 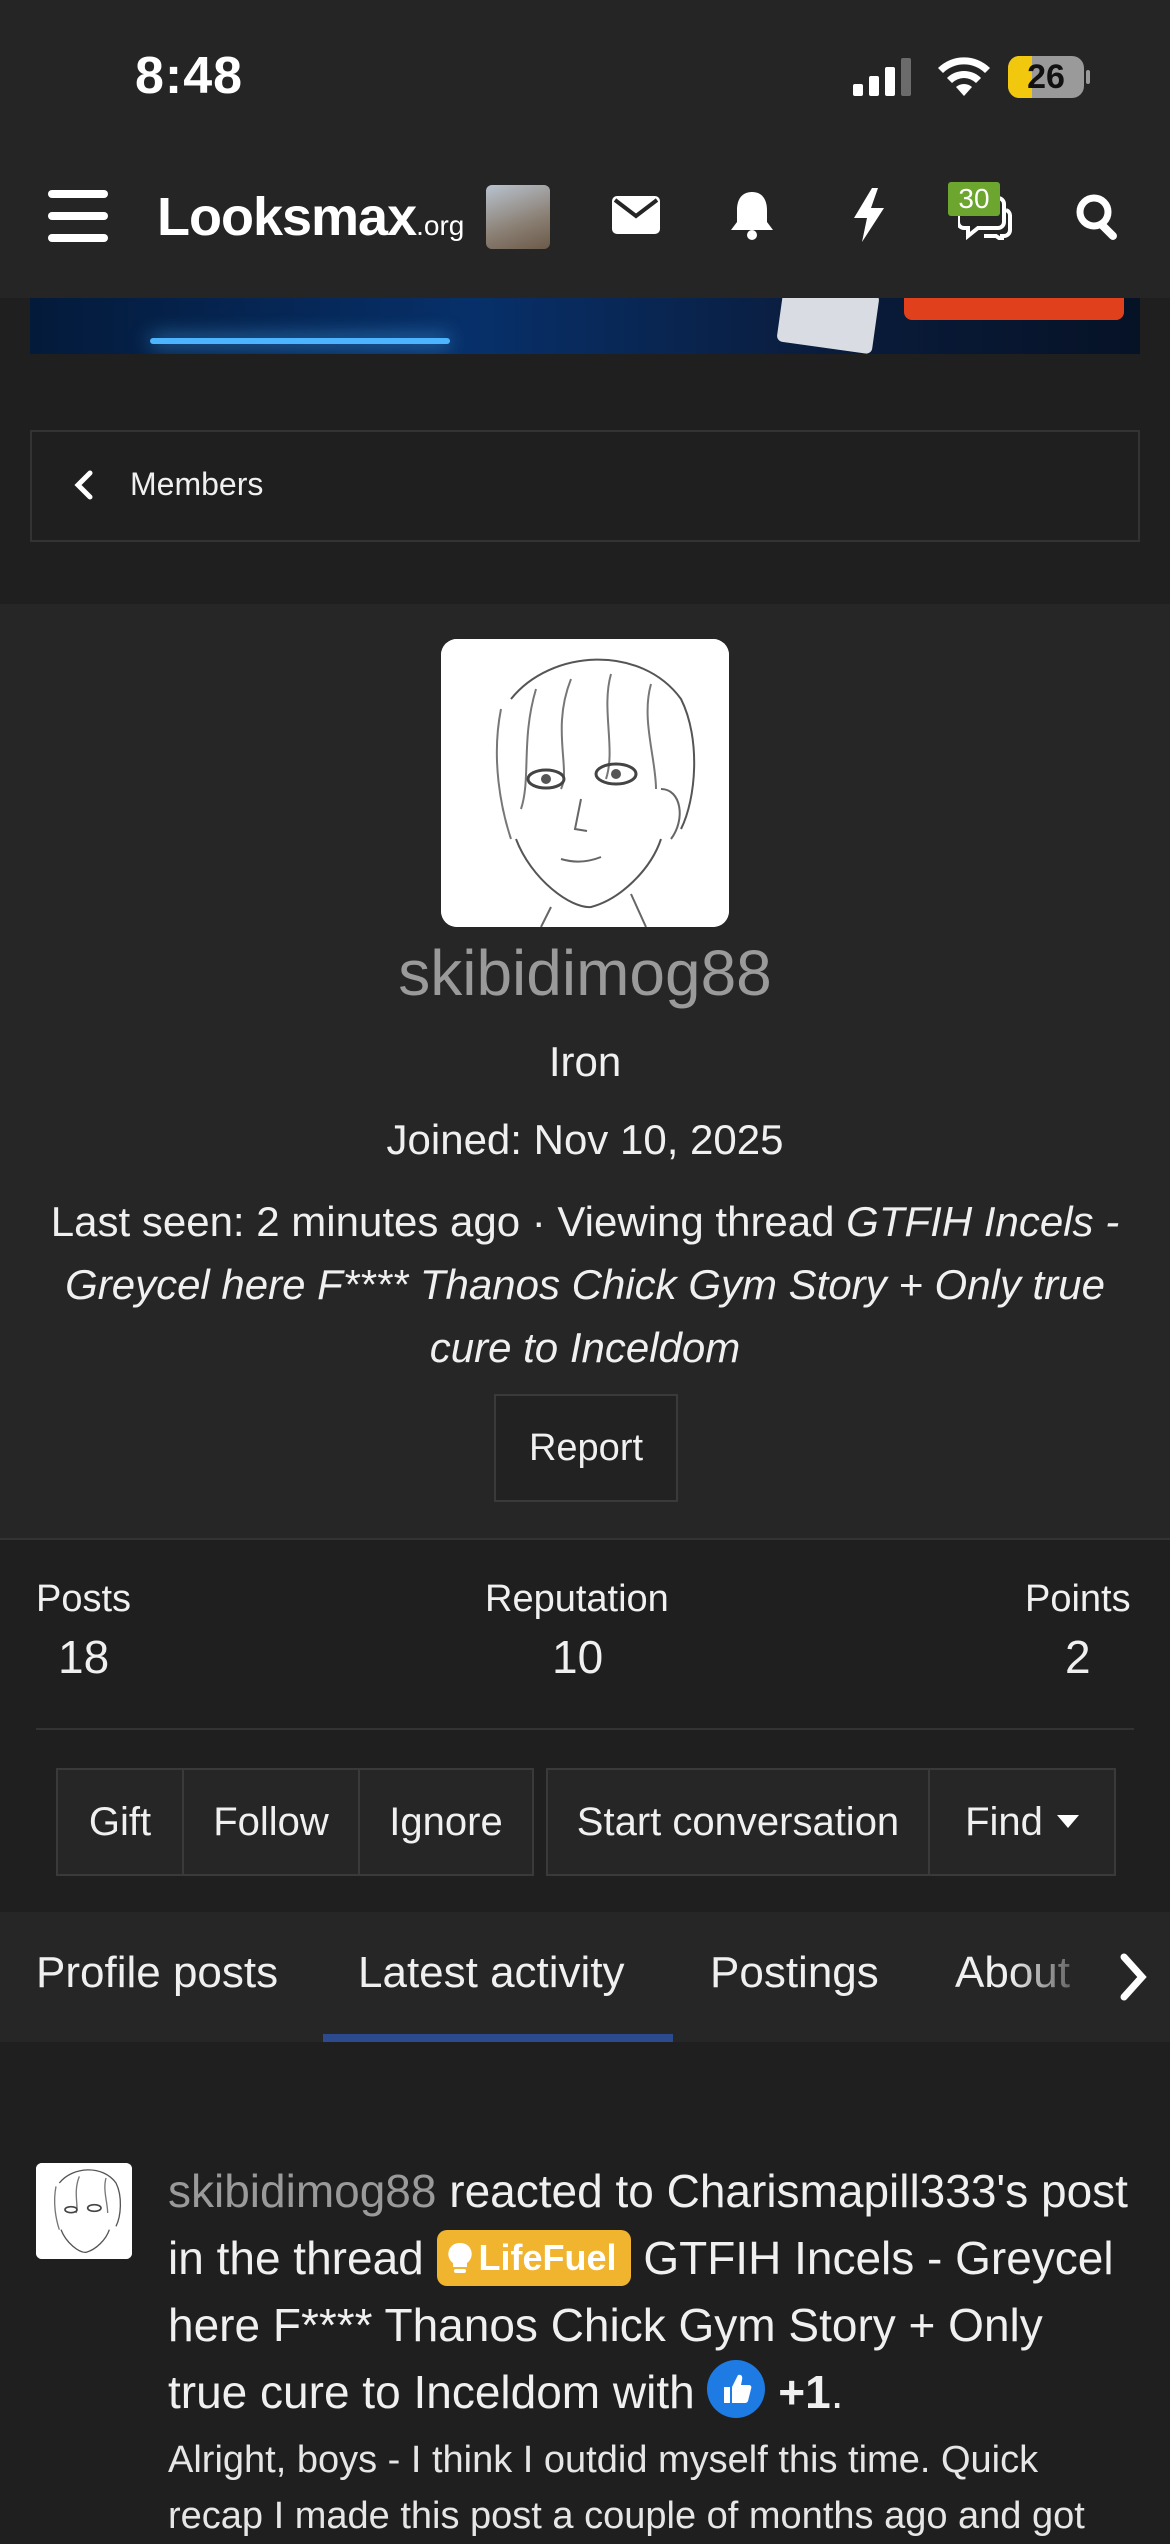 I want to click on gift-button: Gift, so click(x=121, y=1822).